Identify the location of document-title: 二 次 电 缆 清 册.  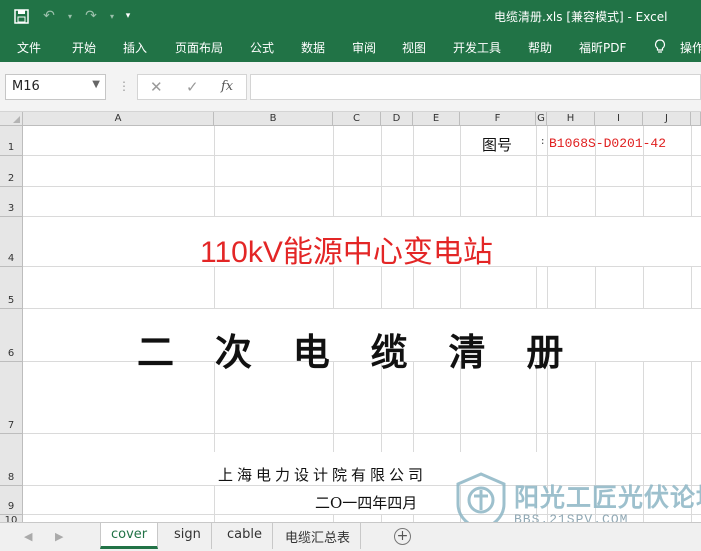
(350, 352).